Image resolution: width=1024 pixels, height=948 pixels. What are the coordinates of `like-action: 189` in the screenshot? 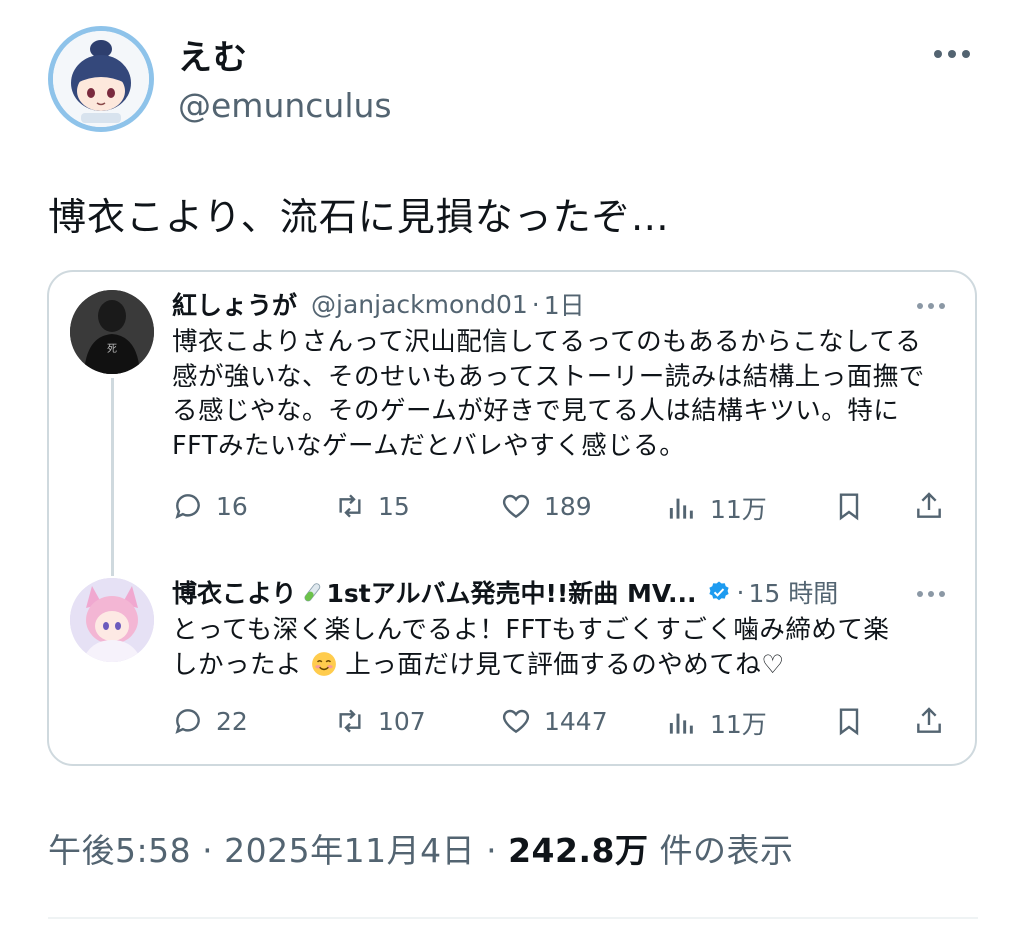 It's located at (546, 506).